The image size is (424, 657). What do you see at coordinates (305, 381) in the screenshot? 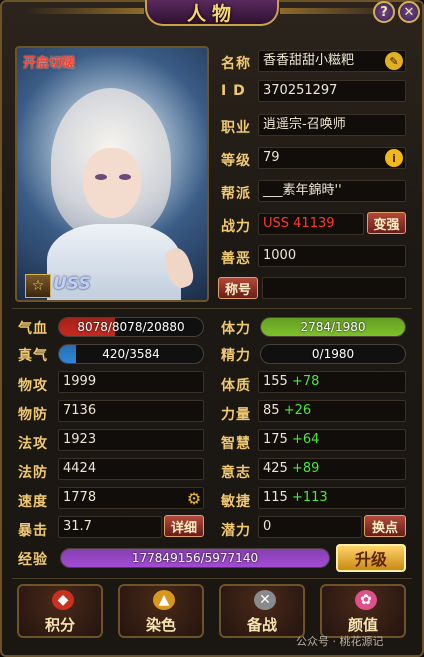
I see `attr-bonus: +78` at bounding box center [305, 381].